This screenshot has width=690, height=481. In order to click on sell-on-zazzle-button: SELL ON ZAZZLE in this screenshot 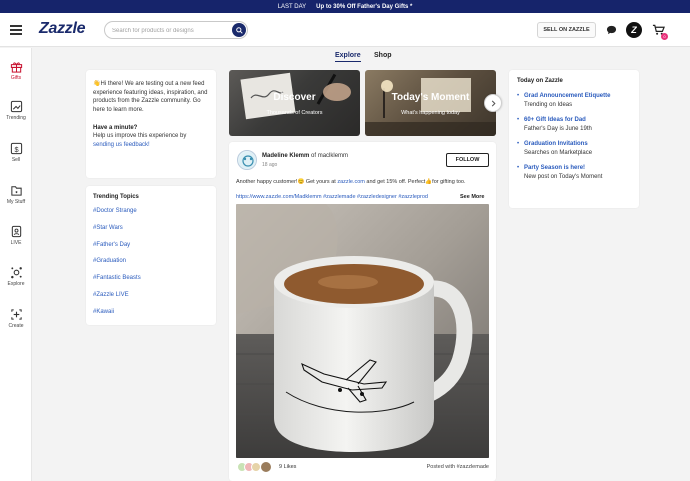, I will do `click(566, 30)`.